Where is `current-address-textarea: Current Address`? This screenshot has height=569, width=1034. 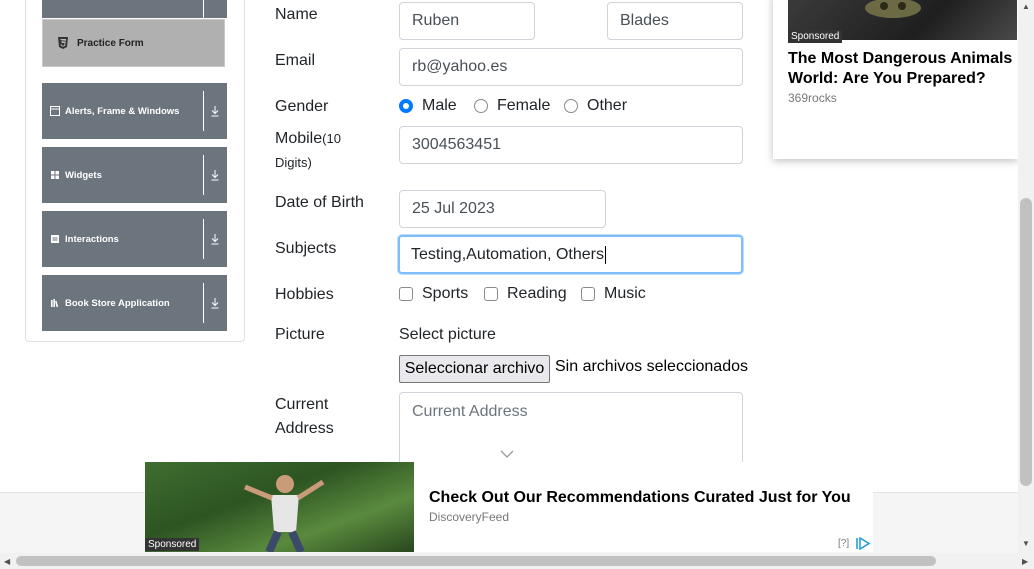 current-address-textarea: Current Address is located at coordinates (571, 432).